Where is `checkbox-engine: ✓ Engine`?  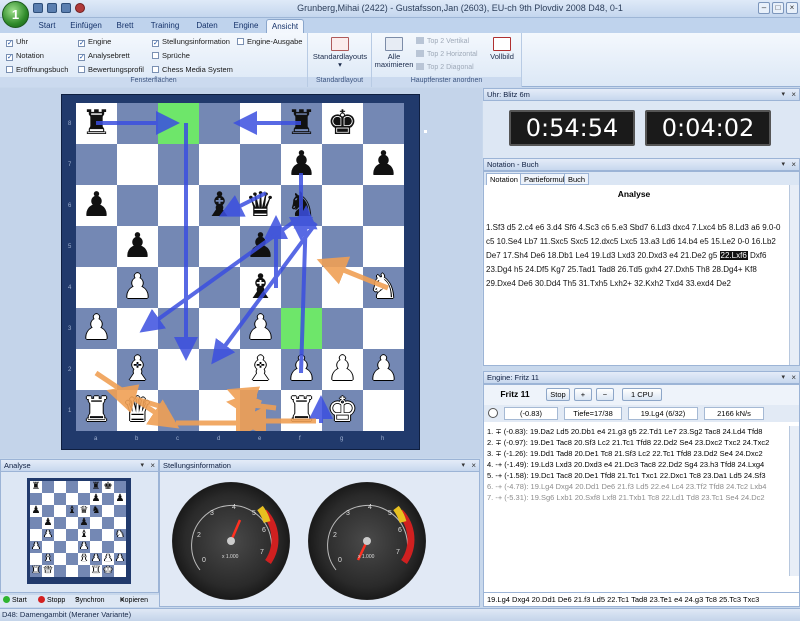 checkbox-engine: ✓ Engine is located at coordinates (94, 42).